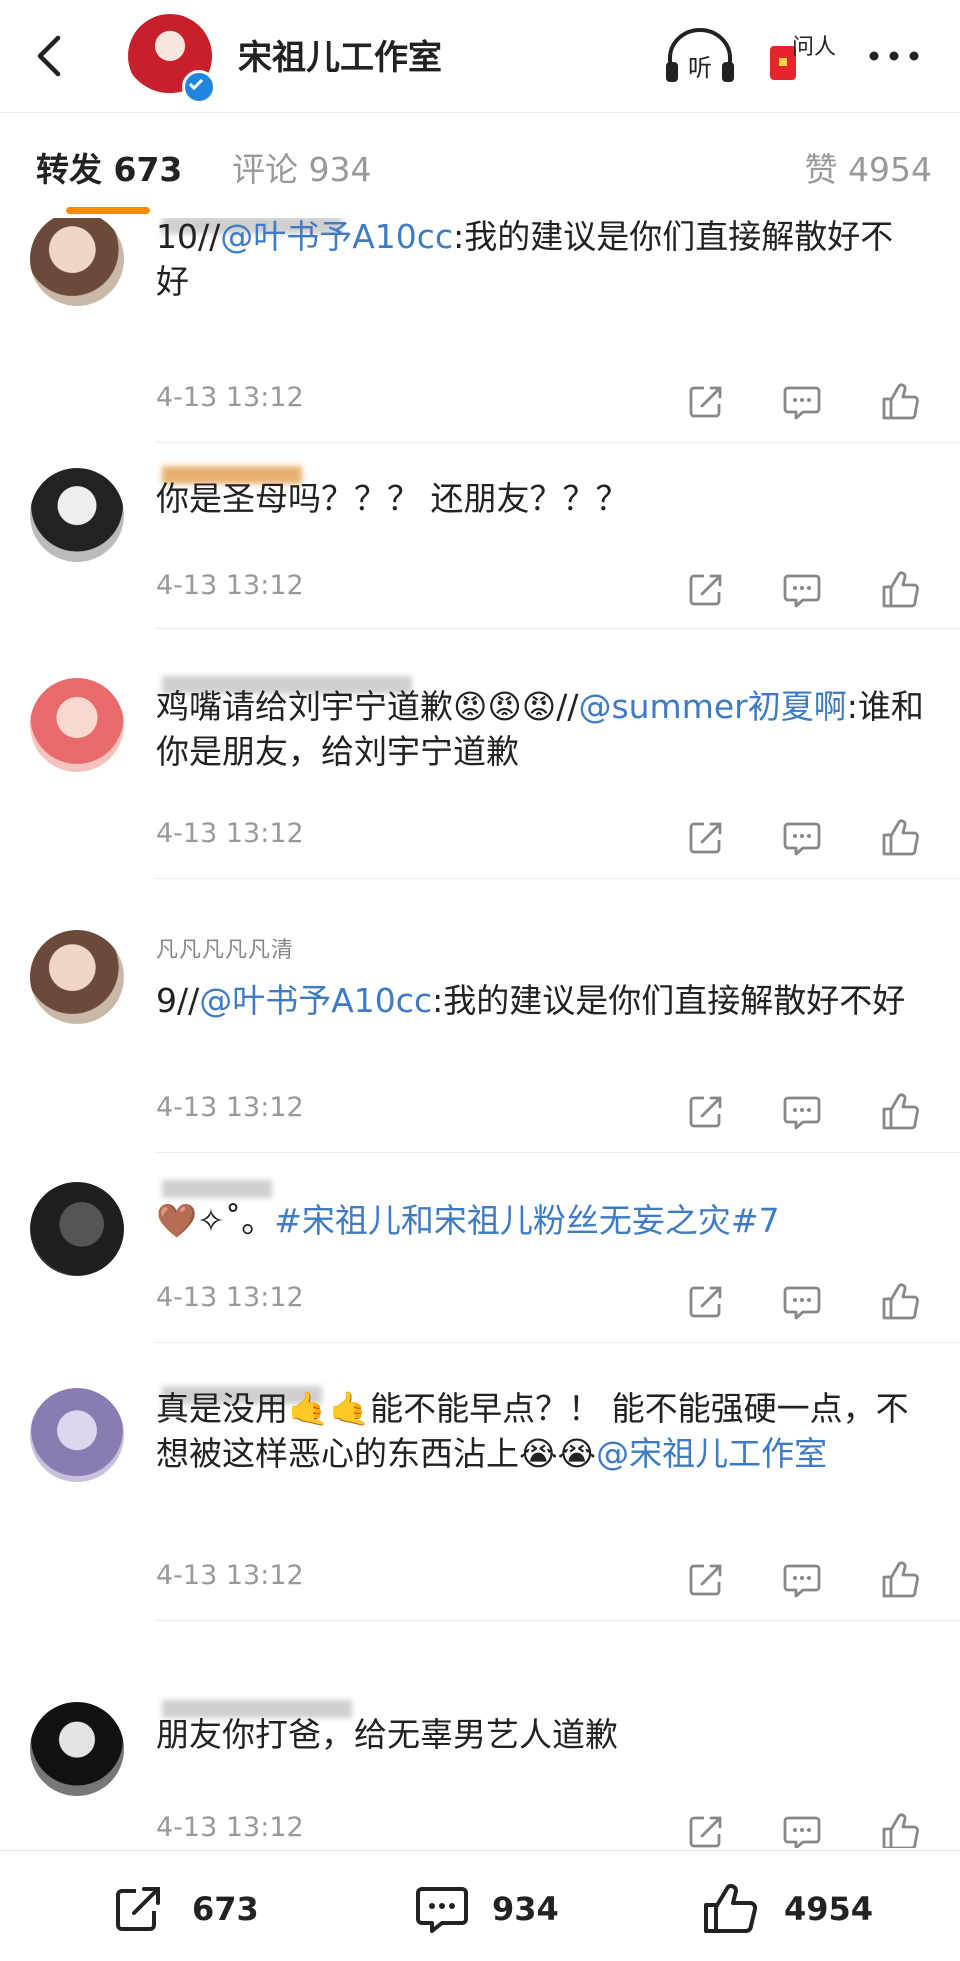 This screenshot has width=960, height=1961. I want to click on like-button: 4954, so click(800, 1909).